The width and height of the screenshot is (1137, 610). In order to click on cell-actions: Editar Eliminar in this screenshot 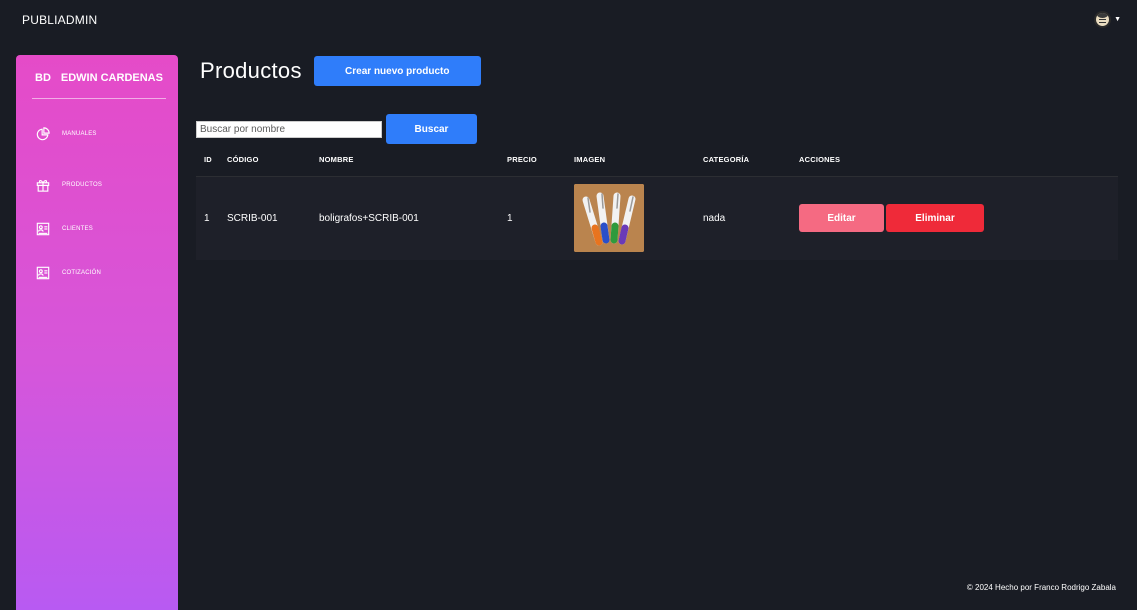, I will do `click(958, 218)`.